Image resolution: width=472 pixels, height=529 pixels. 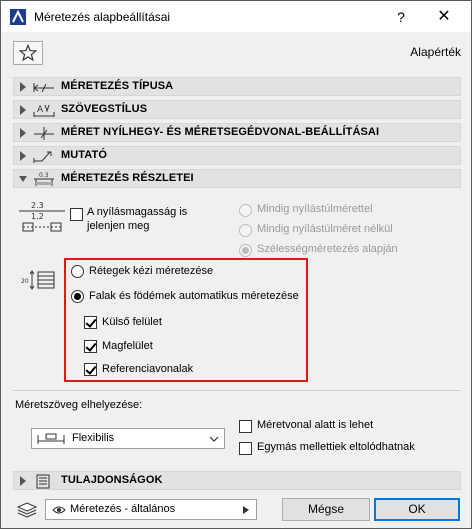 I want to click on arrowhead-icon, so click(x=44, y=133).